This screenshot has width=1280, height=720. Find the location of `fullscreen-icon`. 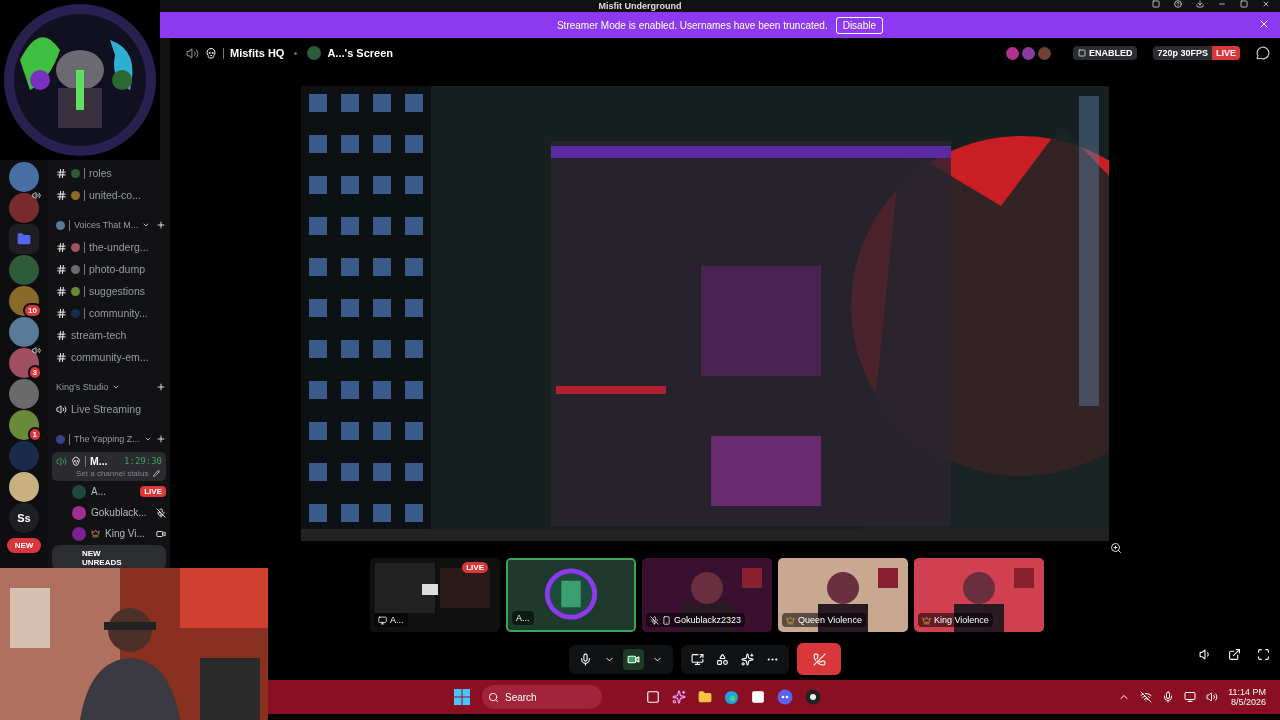

fullscreen-icon is located at coordinates (1263, 654).